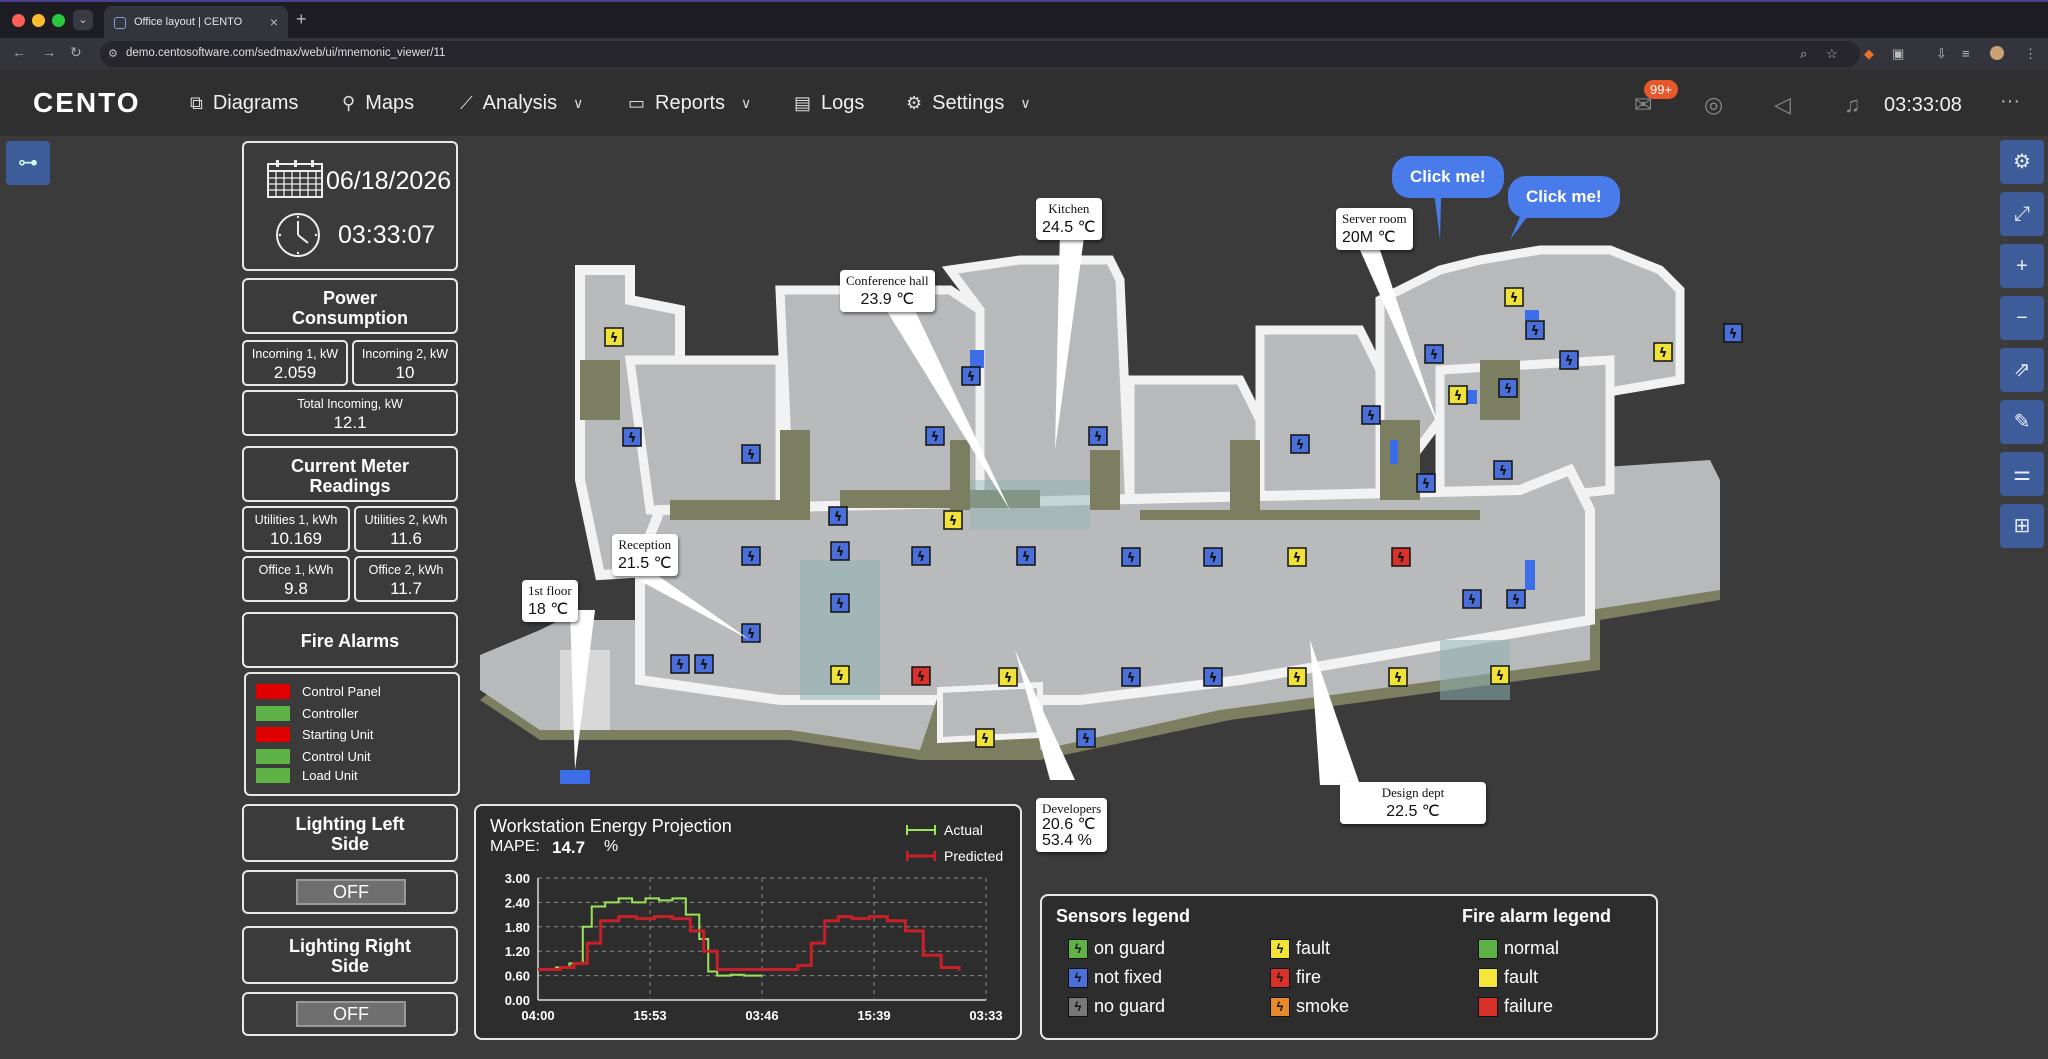  I want to click on more-icon: ···, so click(2010, 101).